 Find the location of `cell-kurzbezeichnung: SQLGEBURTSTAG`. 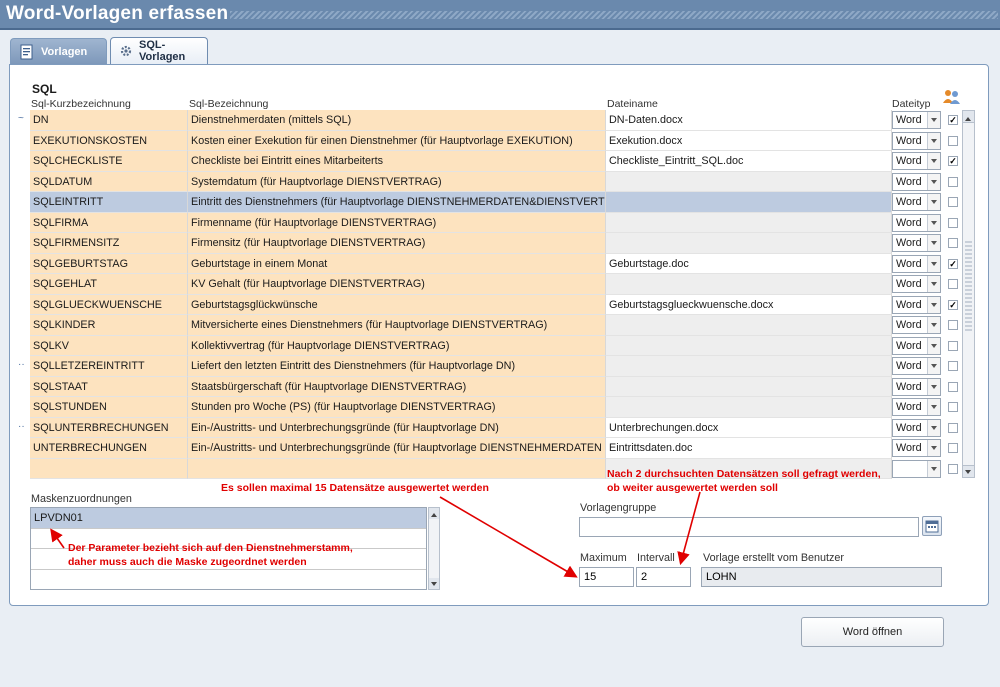

cell-kurzbezeichnung: SQLGEBURTSTAG is located at coordinates (109, 263).